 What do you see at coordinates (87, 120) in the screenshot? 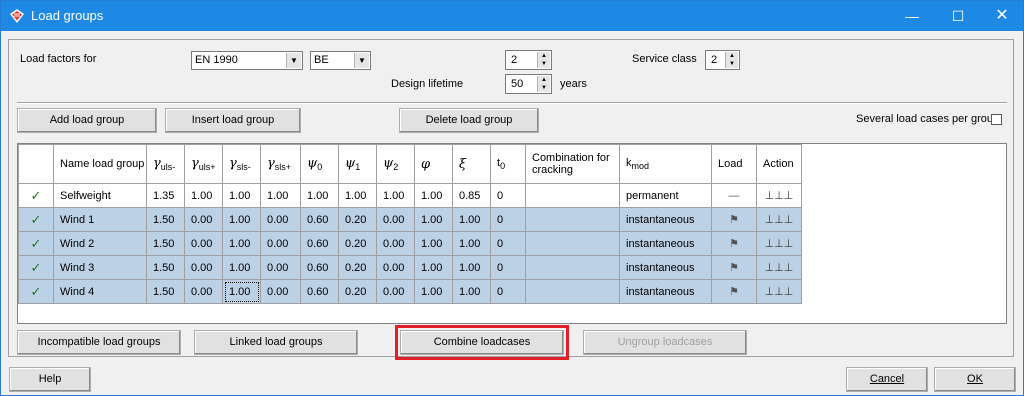
I see `add-load-group-button: Add load group` at bounding box center [87, 120].